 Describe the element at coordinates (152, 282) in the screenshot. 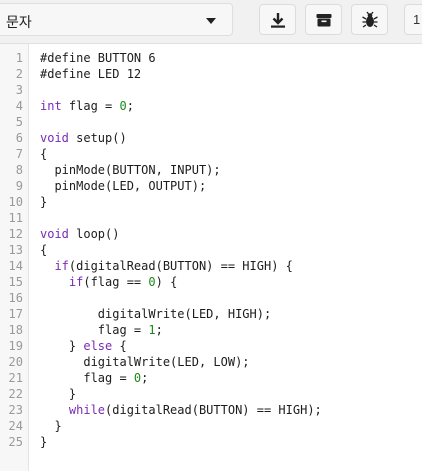

I see `code-number: 0` at that location.